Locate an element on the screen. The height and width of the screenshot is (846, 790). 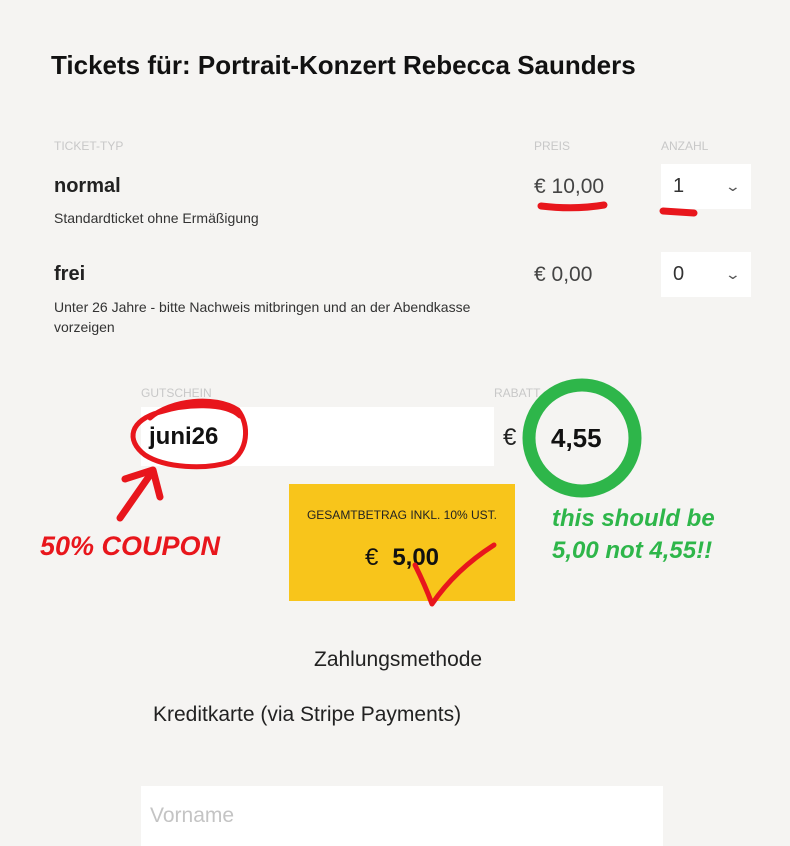
voucher-input: juni26 is located at coordinates (317, 436).